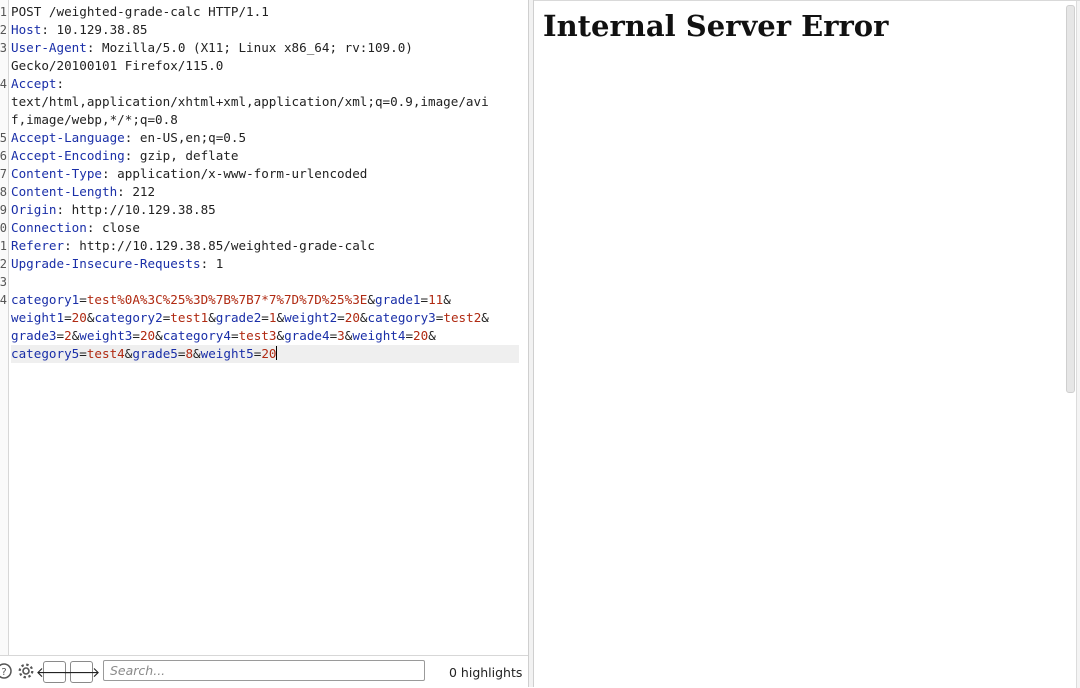  I want to click on param-key: grade5, so click(155, 353).